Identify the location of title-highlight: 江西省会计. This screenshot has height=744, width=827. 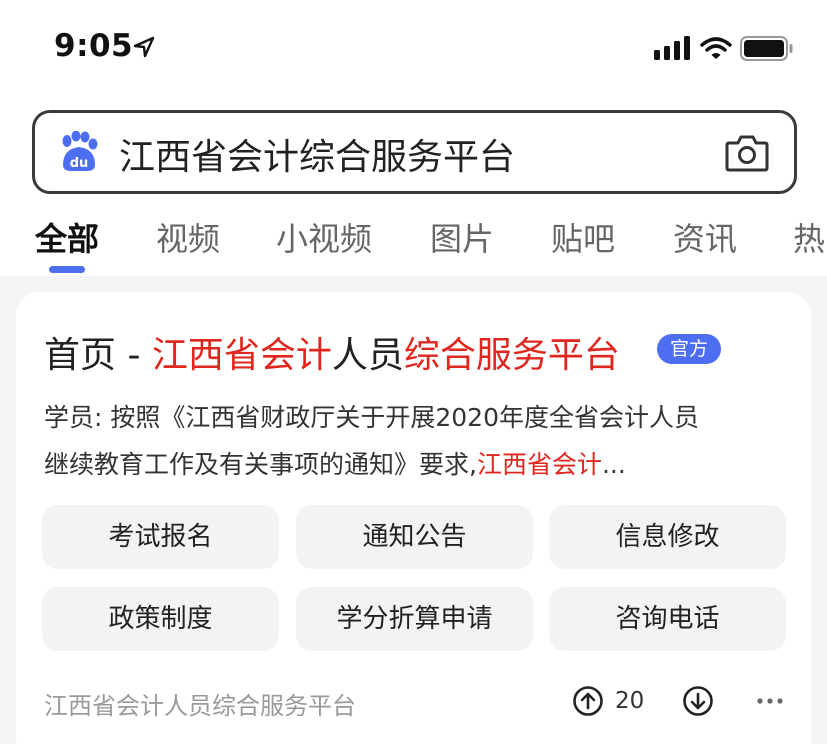
(241, 355).